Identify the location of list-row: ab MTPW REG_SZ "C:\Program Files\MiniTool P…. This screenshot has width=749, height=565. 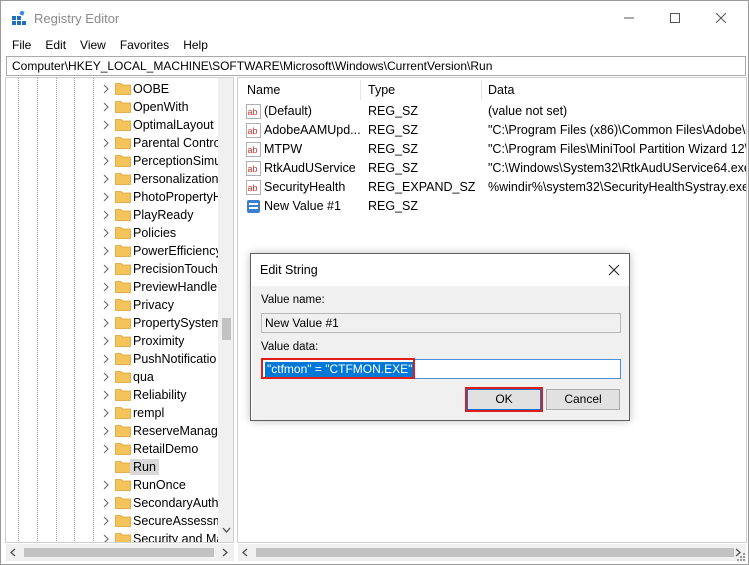
(492, 149).